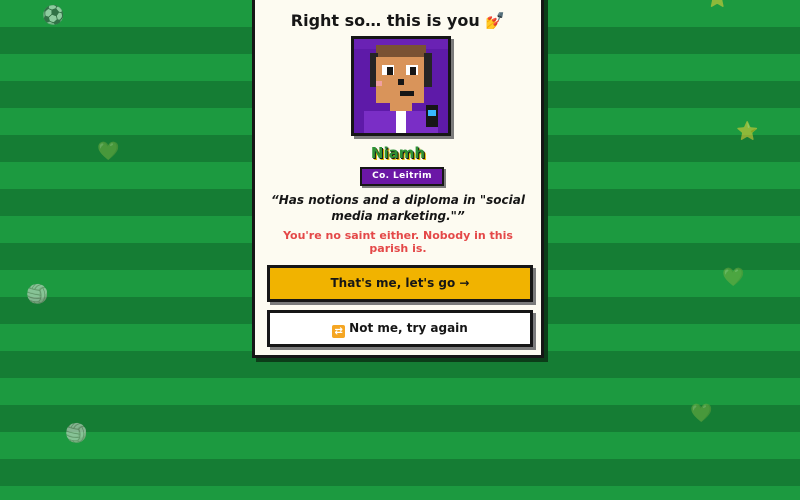 This screenshot has height=500, width=800. I want to click on confirm-character-button: That's me, let's go →, so click(400, 283).